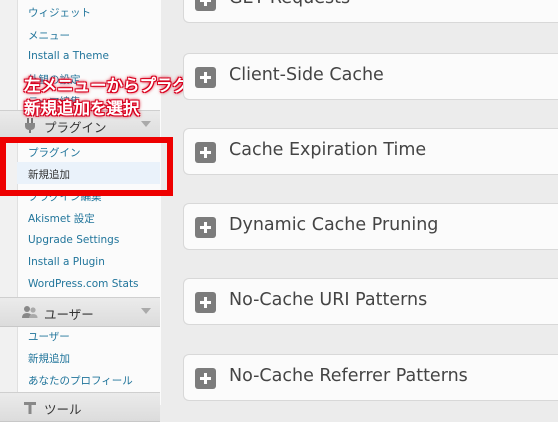  What do you see at coordinates (49, 336) in the screenshot?
I see `sidebar-item-users: ユーザー` at bounding box center [49, 336].